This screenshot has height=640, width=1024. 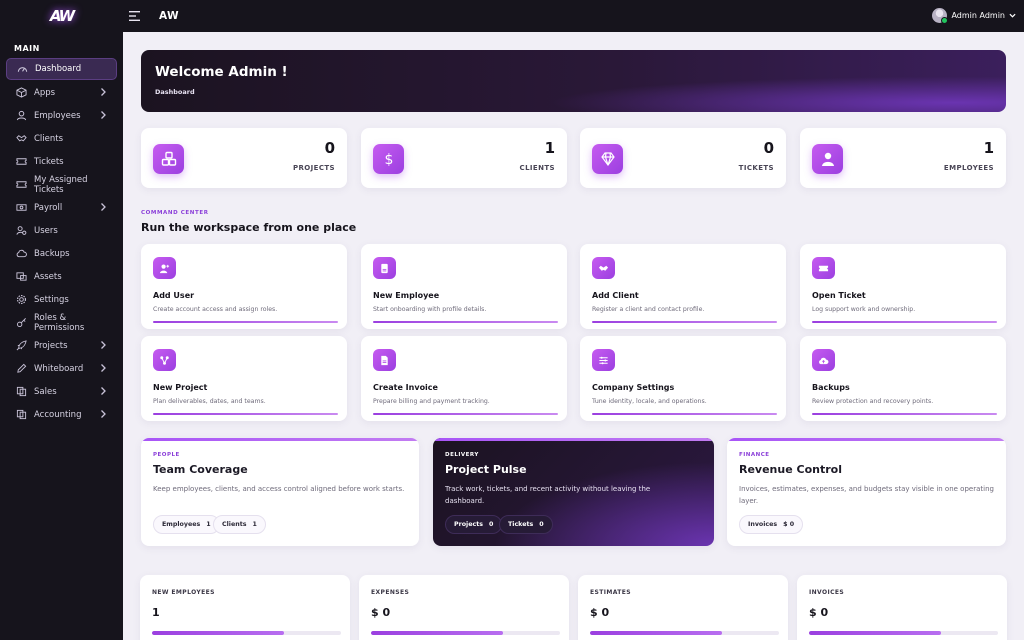 What do you see at coordinates (873, 401) in the screenshot?
I see `action-description: Review protection and recovery points.` at bounding box center [873, 401].